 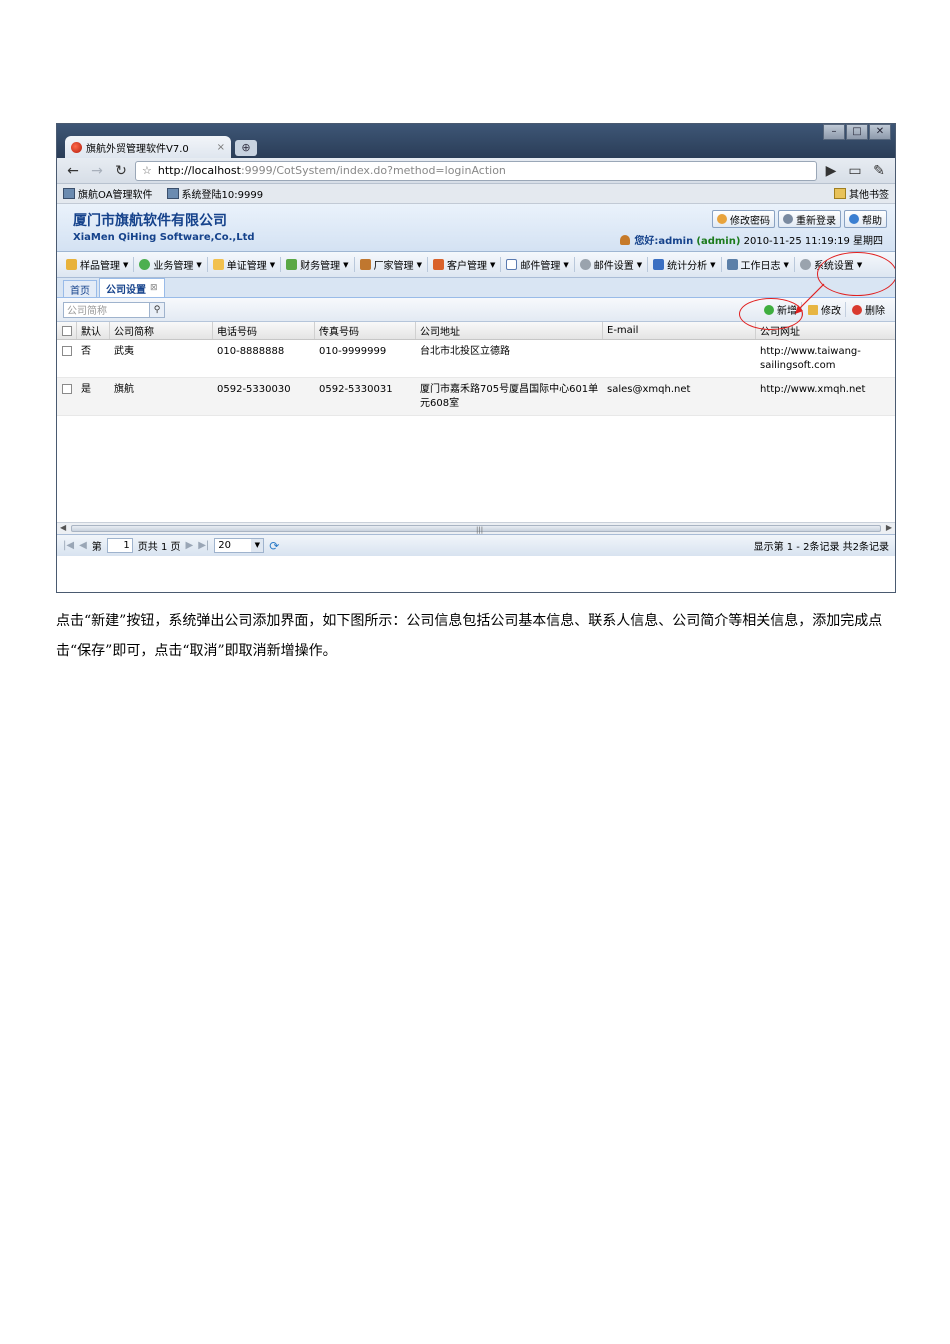 I want to click on column-header: 传真号码, so click(x=365, y=330).